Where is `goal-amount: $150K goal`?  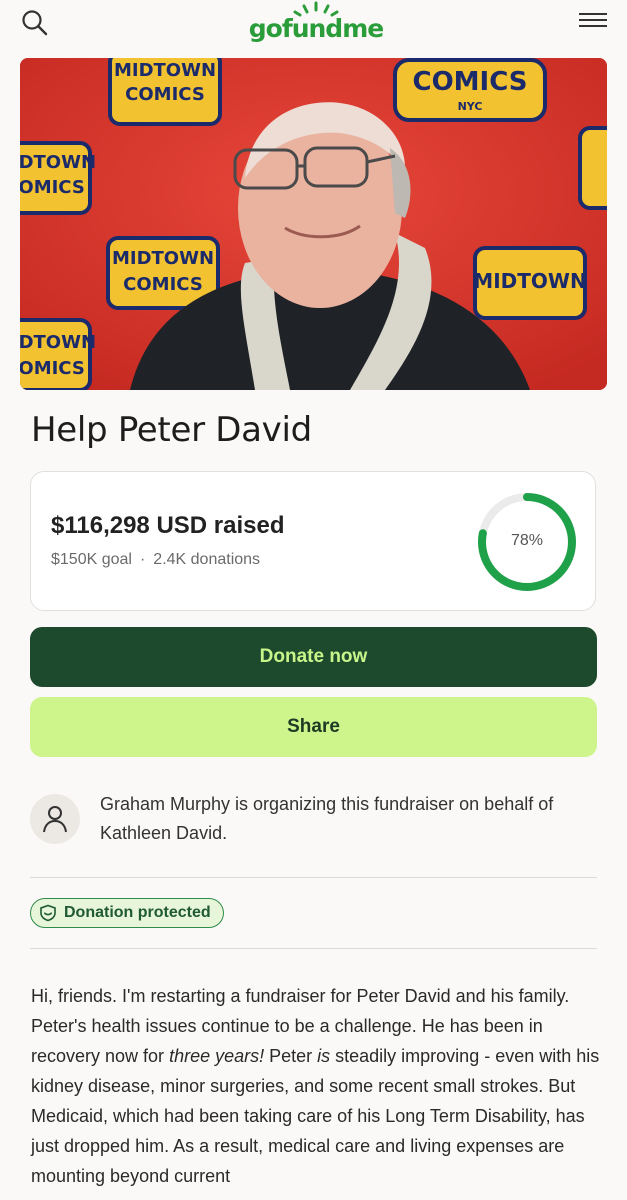 goal-amount: $150K goal is located at coordinates (91, 559).